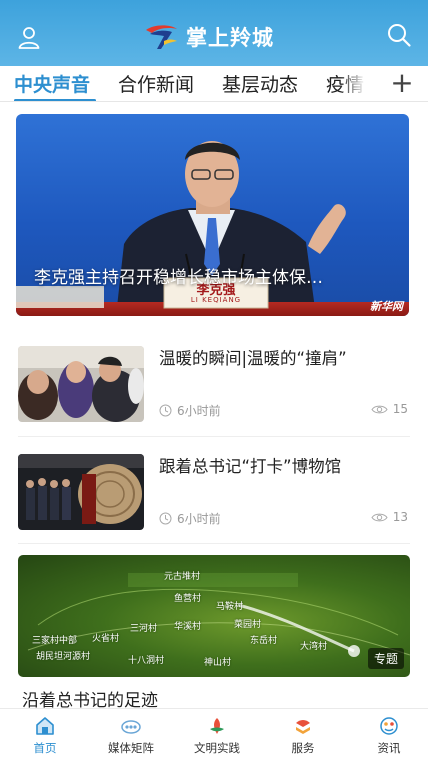 Image resolution: width=428 pixels, height=760 pixels. I want to click on app-brand: 掌上羚城, so click(208, 37).